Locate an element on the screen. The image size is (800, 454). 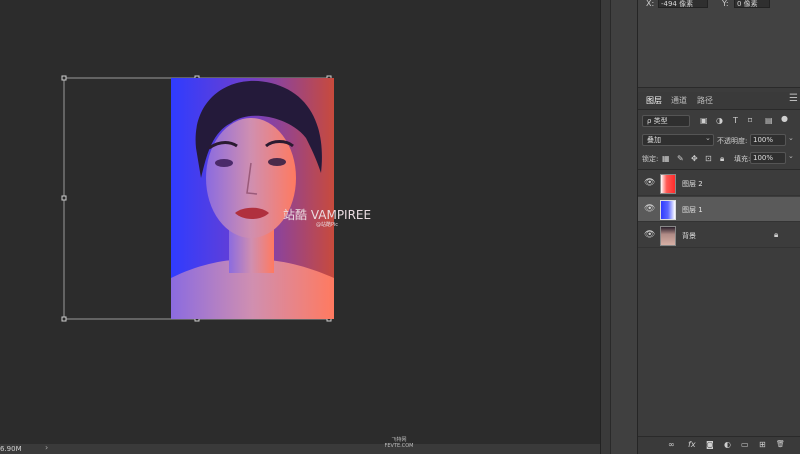
y-label: Y: is located at coordinates (725, 4).